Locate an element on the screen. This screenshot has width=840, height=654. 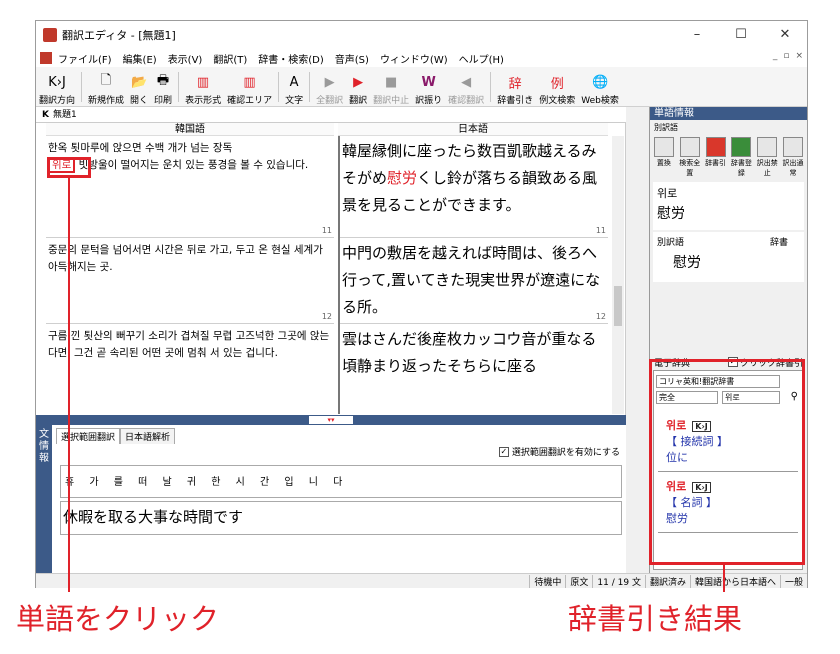
doc-restore-button: ▫ is located at coordinates (786, 56).